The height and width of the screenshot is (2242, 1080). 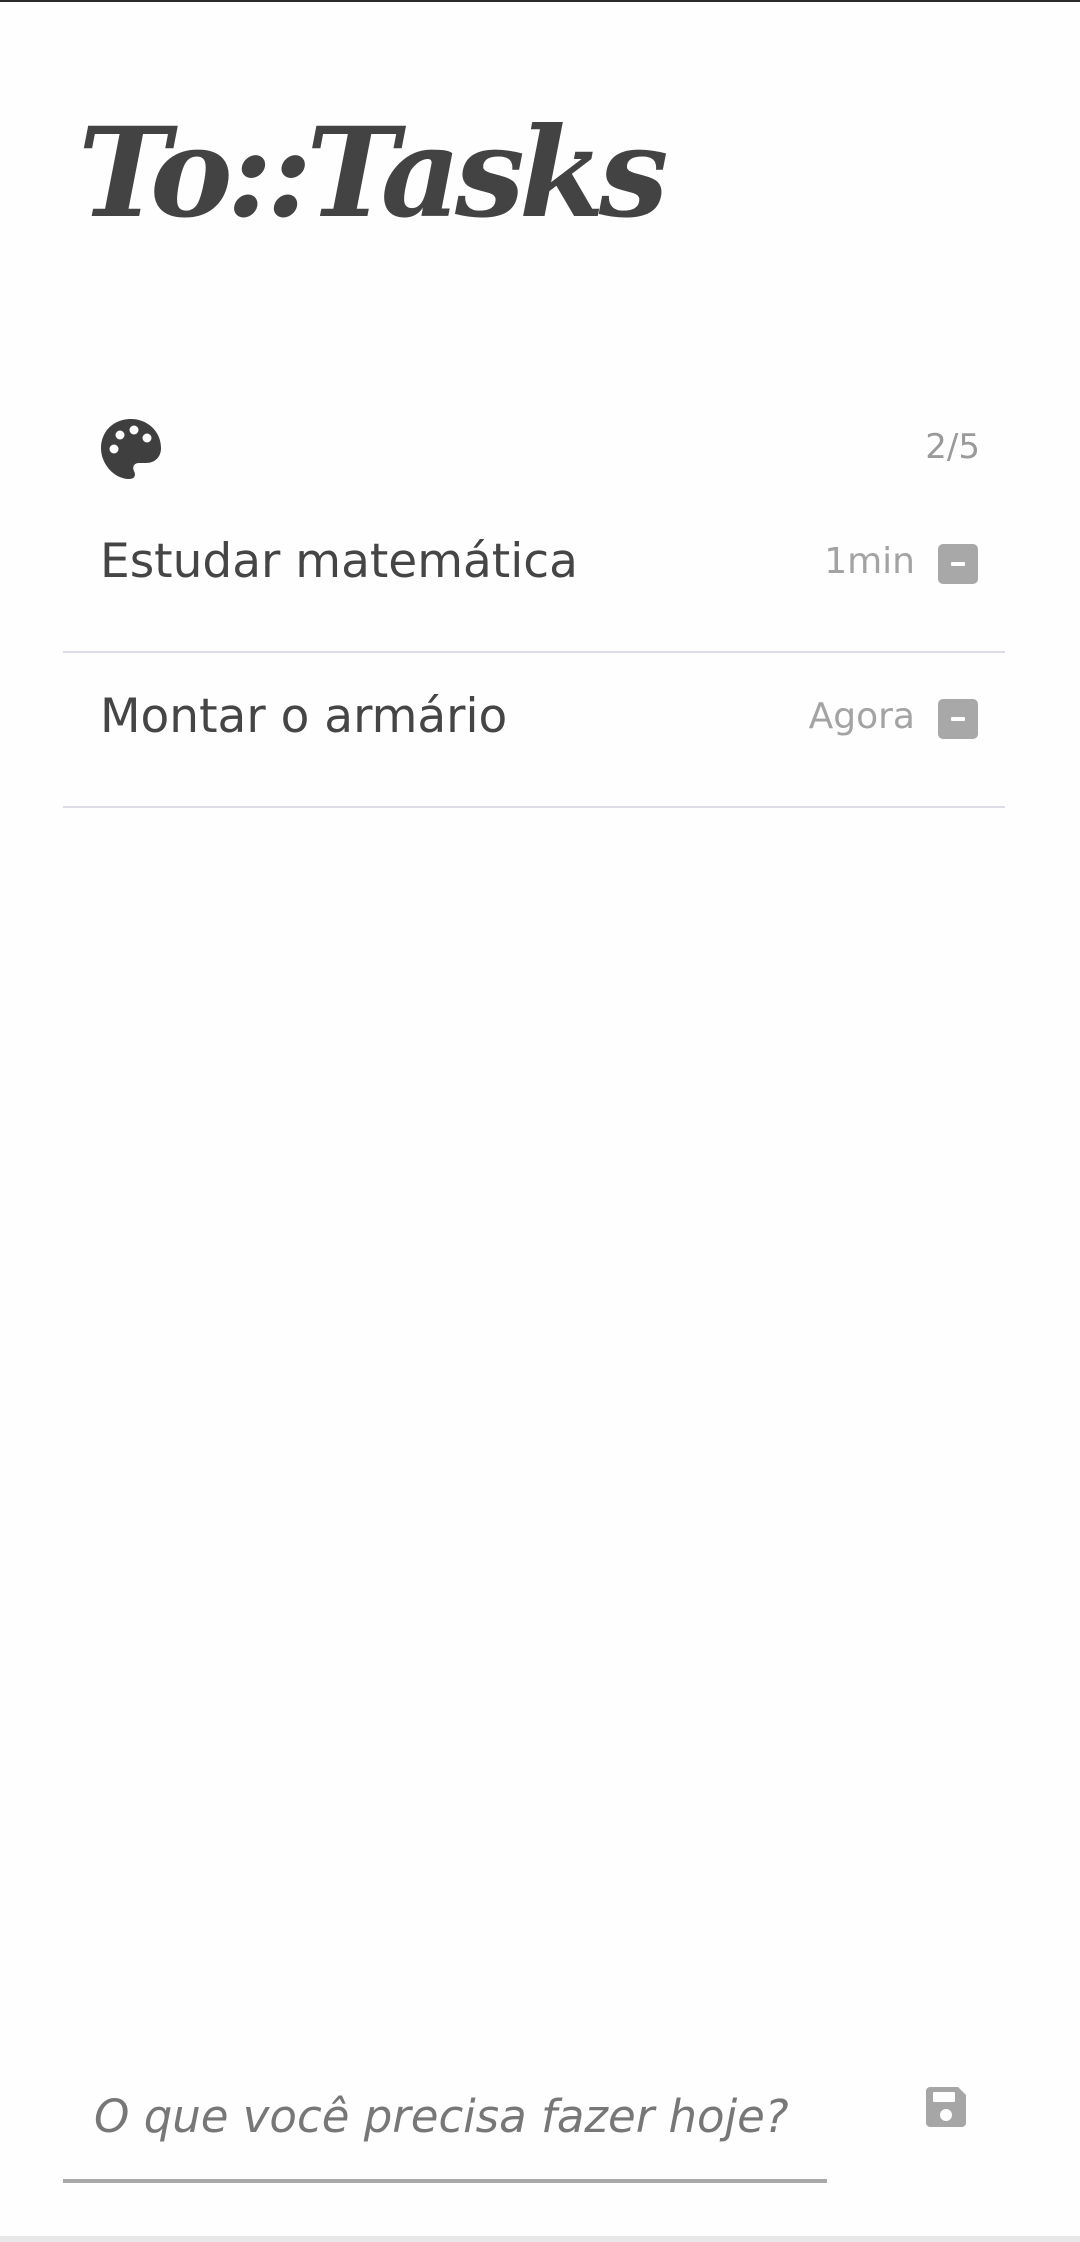 I want to click on new-task-input, so click(x=454, y=2116).